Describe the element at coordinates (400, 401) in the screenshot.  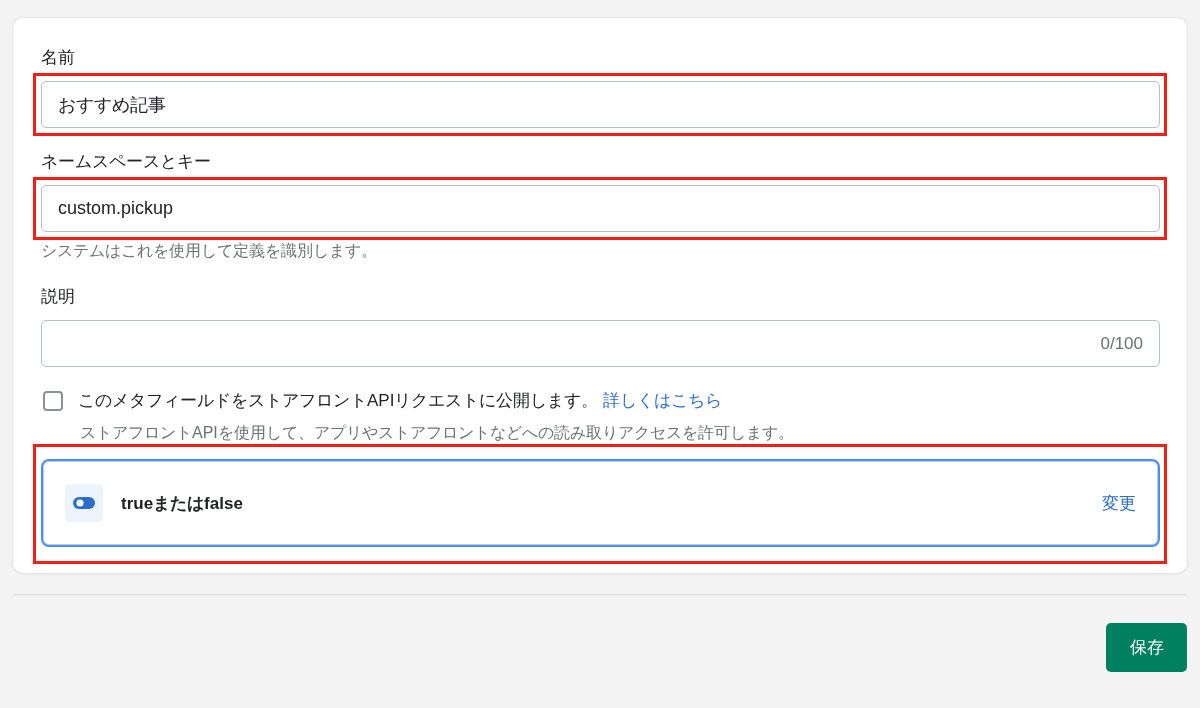
I see `checkbox-label: このメタフィールドをストアフロントAPIリクエストに公開します。 詳しくはこちら` at that location.